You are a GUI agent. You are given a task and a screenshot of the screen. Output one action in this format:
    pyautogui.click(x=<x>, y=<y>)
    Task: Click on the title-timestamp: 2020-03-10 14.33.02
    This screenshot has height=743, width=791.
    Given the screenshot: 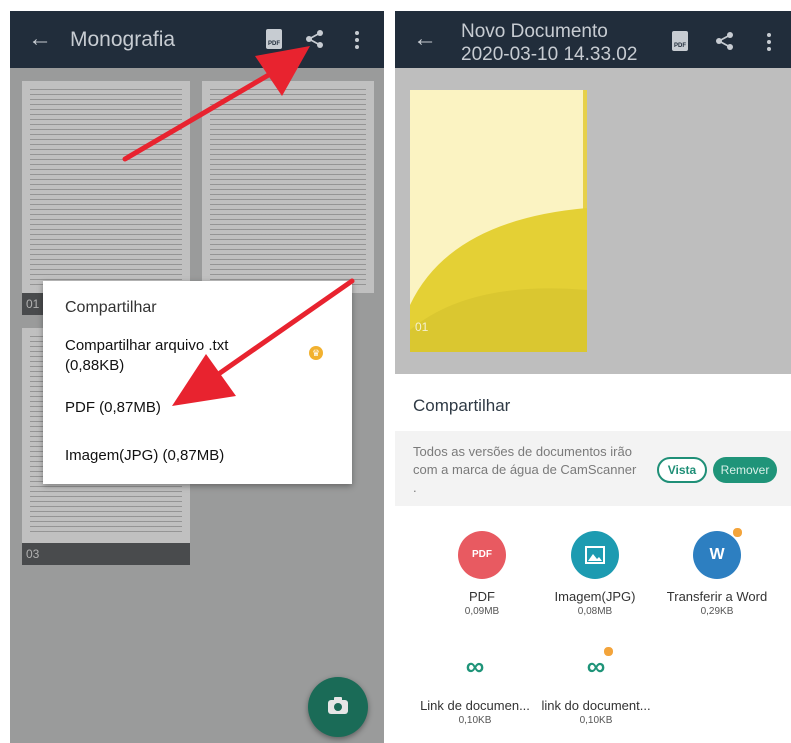 What is the action you would take?
    pyautogui.click(x=549, y=54)
    